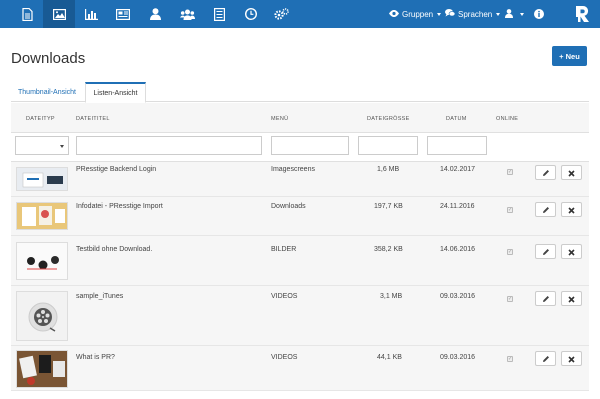  I want to click on list-icon, so click(219, 14).